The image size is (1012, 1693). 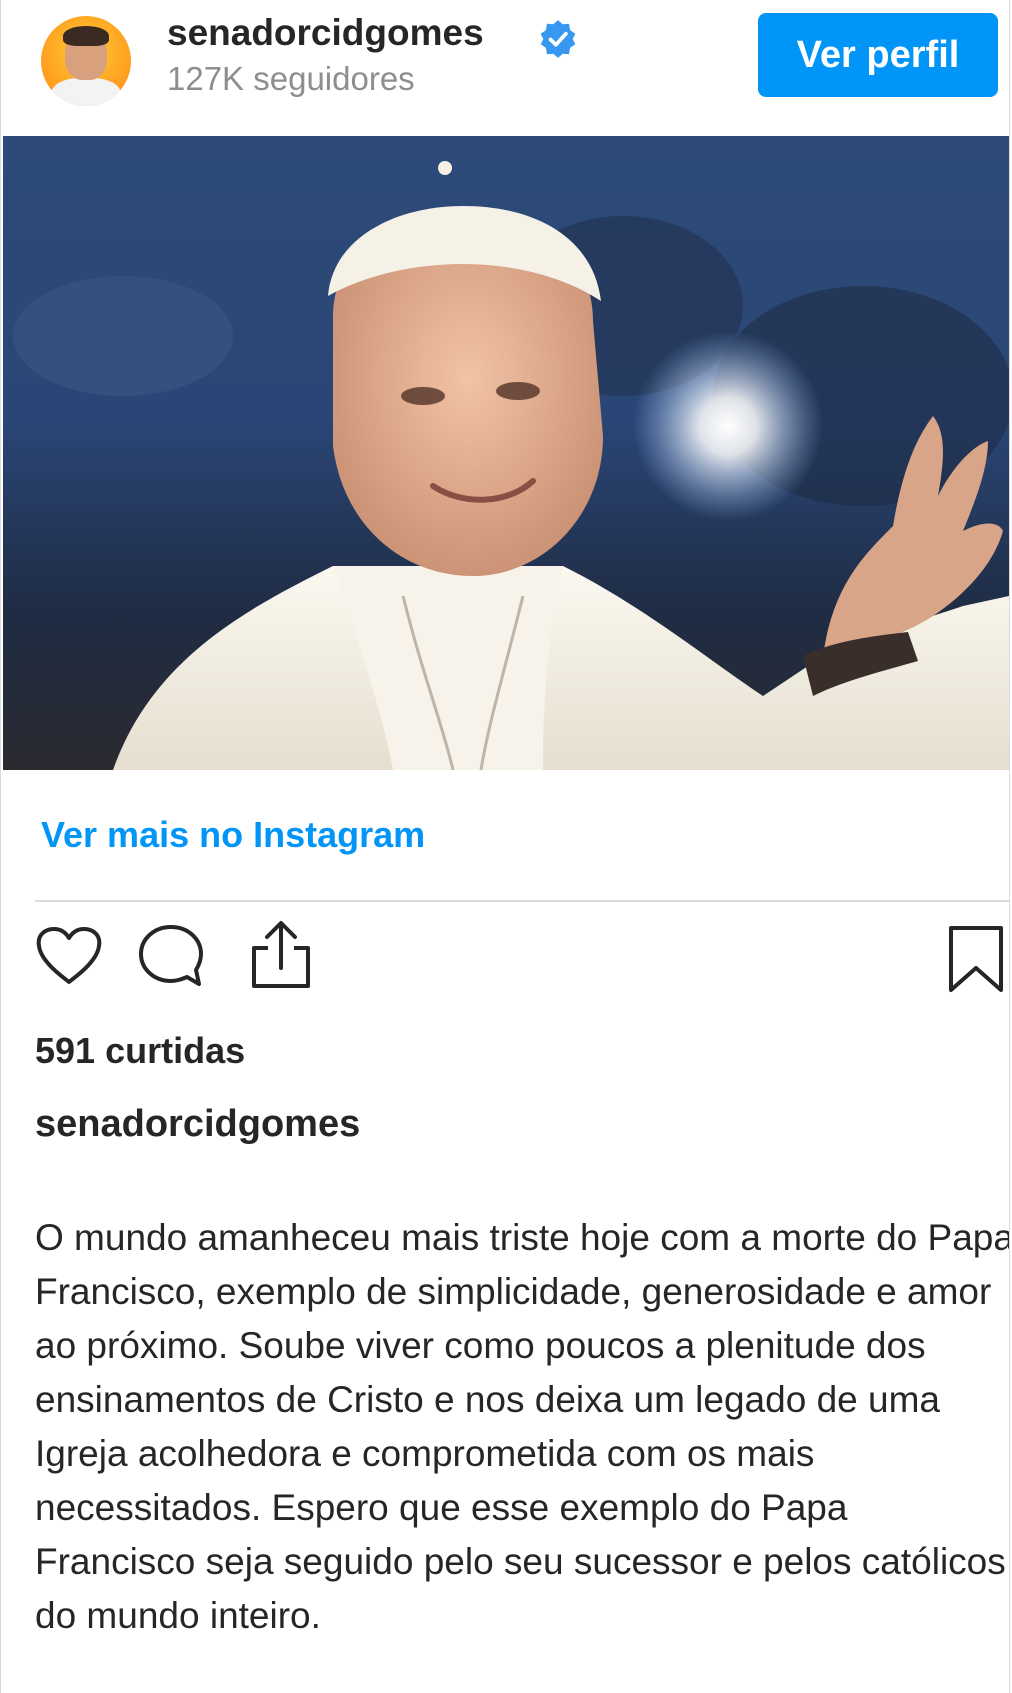 I want to click on caption-username: senadorcidgomes, so click(x=197, y=1124).